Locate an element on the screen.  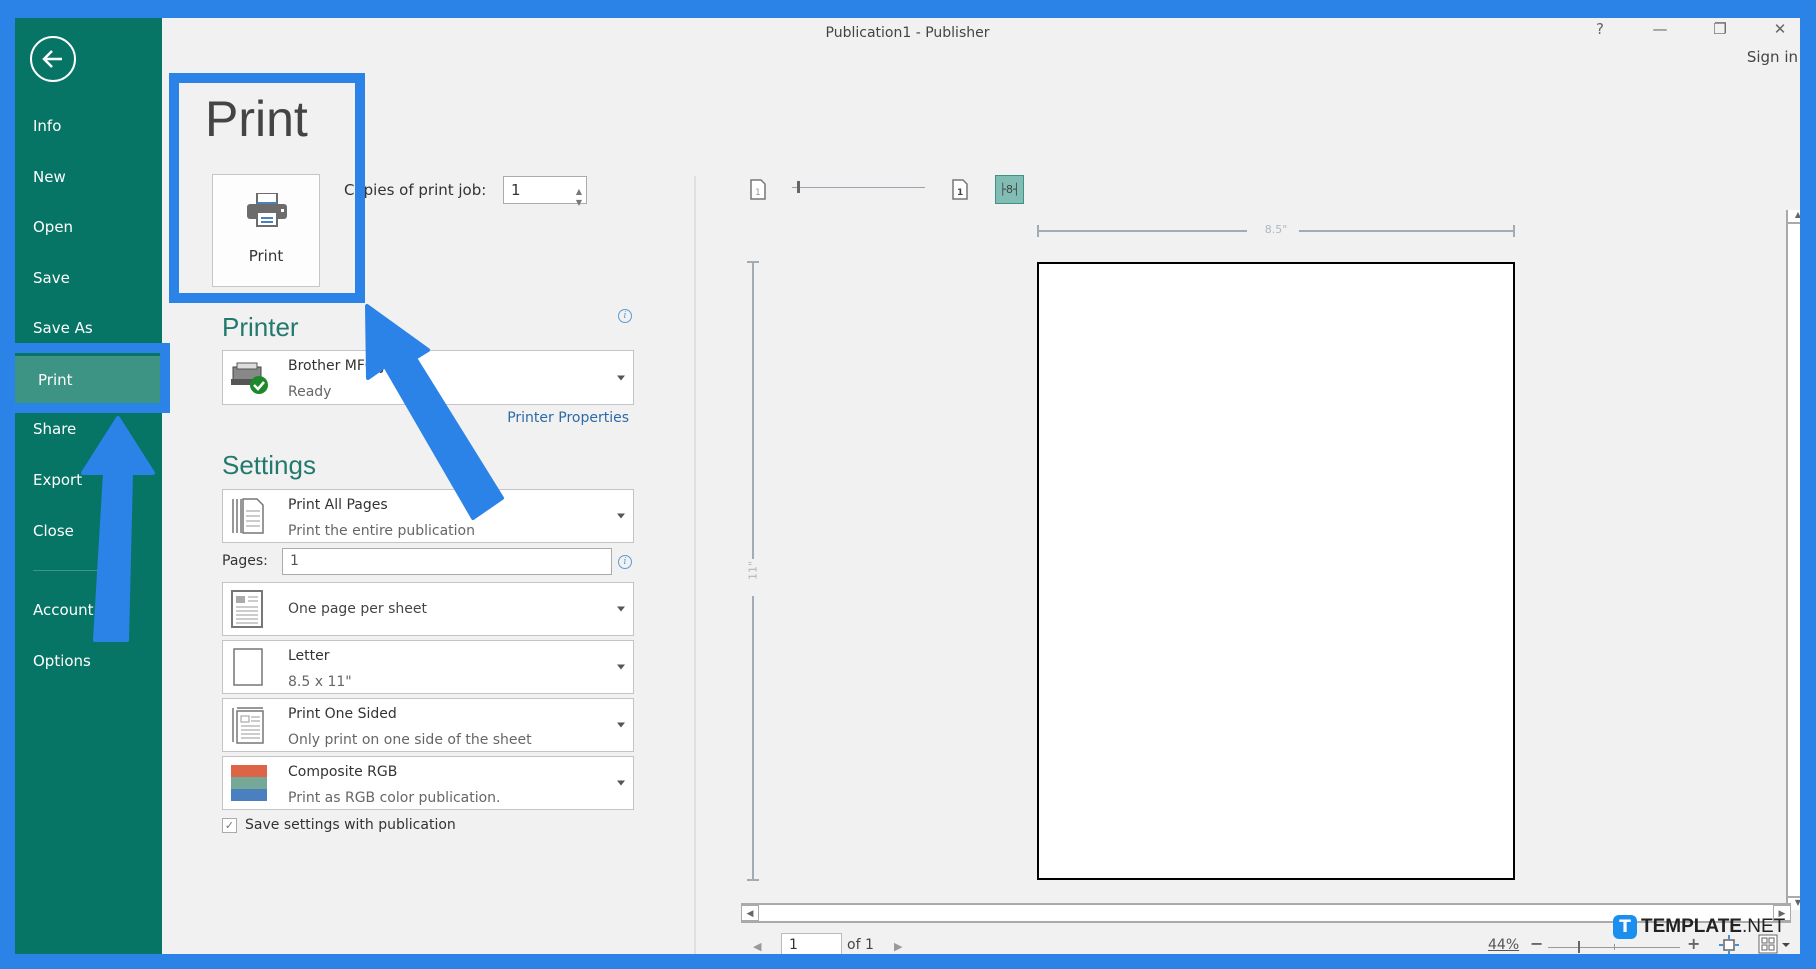
arrow-to-print-button is located at coordinates (434, 412).